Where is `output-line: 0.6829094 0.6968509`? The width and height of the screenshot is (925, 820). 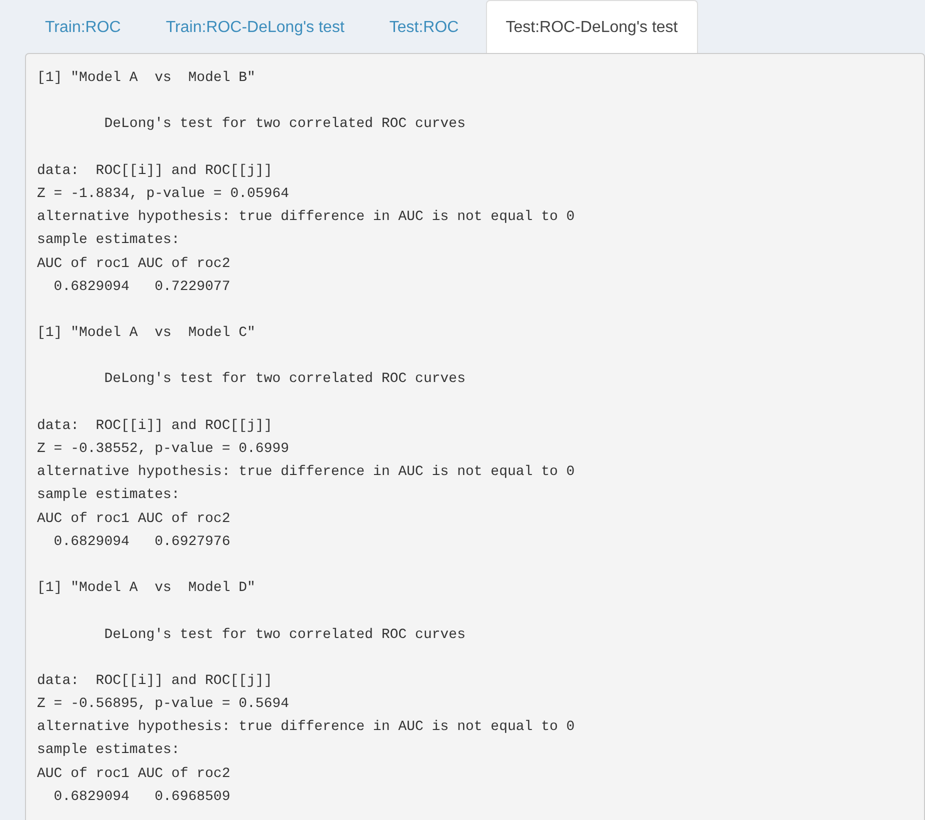
output-line: 0.6829094 0.6968509 is located at coordinates (141, 797).